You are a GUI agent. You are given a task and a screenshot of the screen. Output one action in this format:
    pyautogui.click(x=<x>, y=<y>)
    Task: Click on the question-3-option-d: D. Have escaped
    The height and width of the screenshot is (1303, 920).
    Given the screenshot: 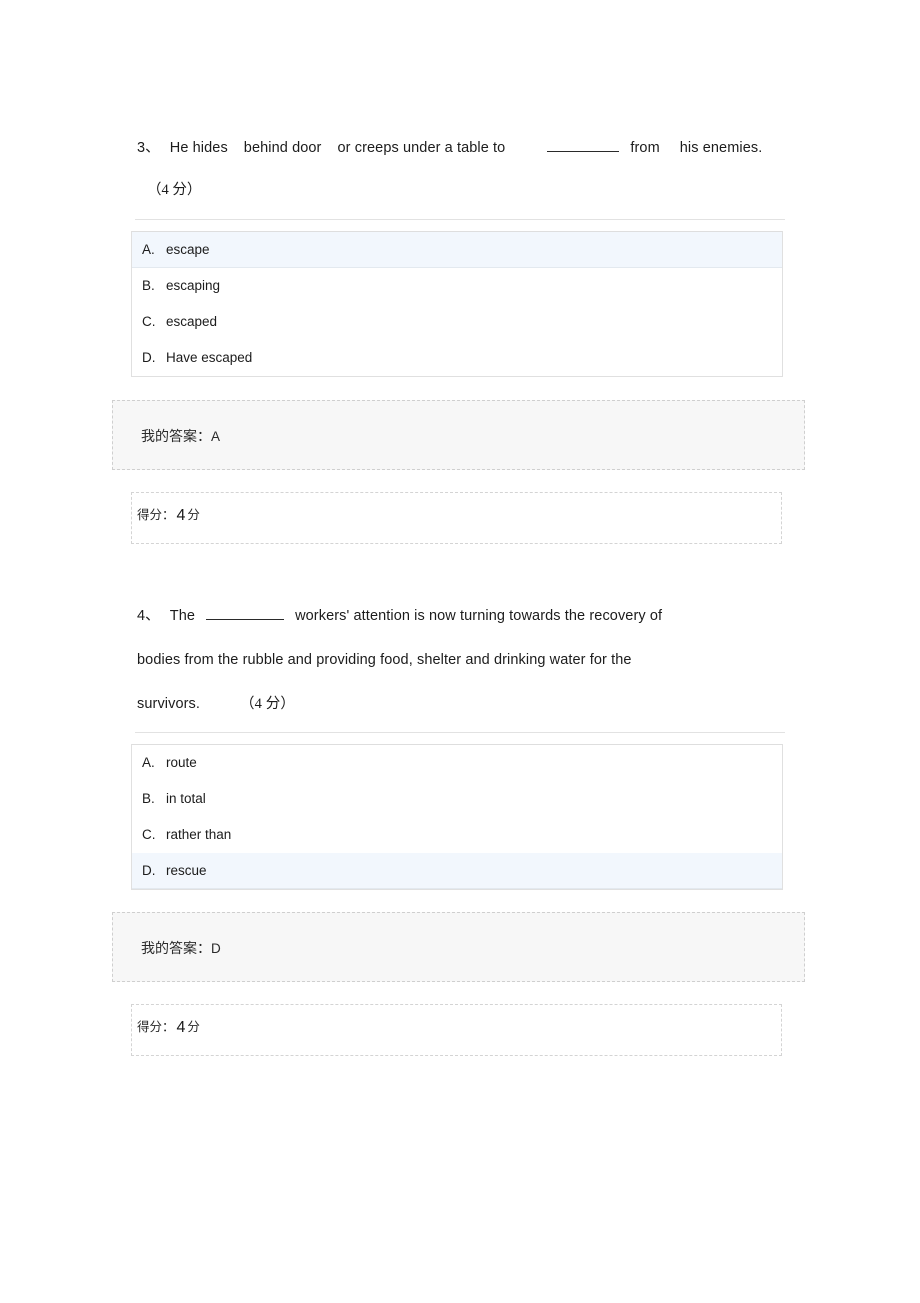 What is the action you would take?
    pyautogui.click(x=457, y=358)
    